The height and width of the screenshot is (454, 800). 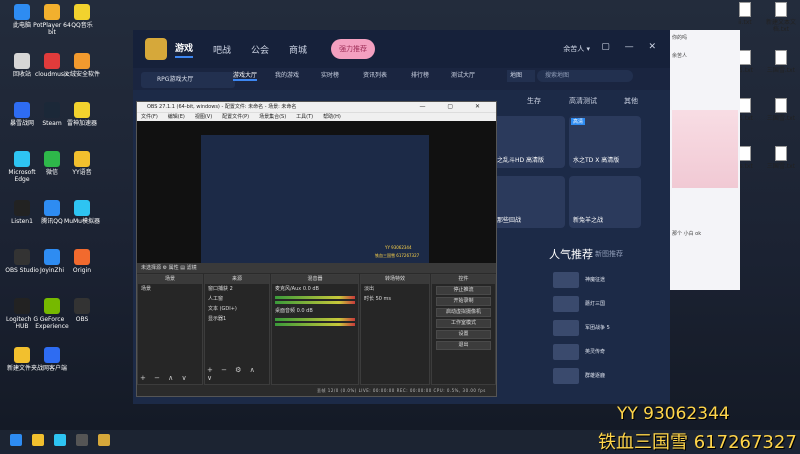 I want to click on tab-realtime: 实时榜, so click(x=330, y=74).